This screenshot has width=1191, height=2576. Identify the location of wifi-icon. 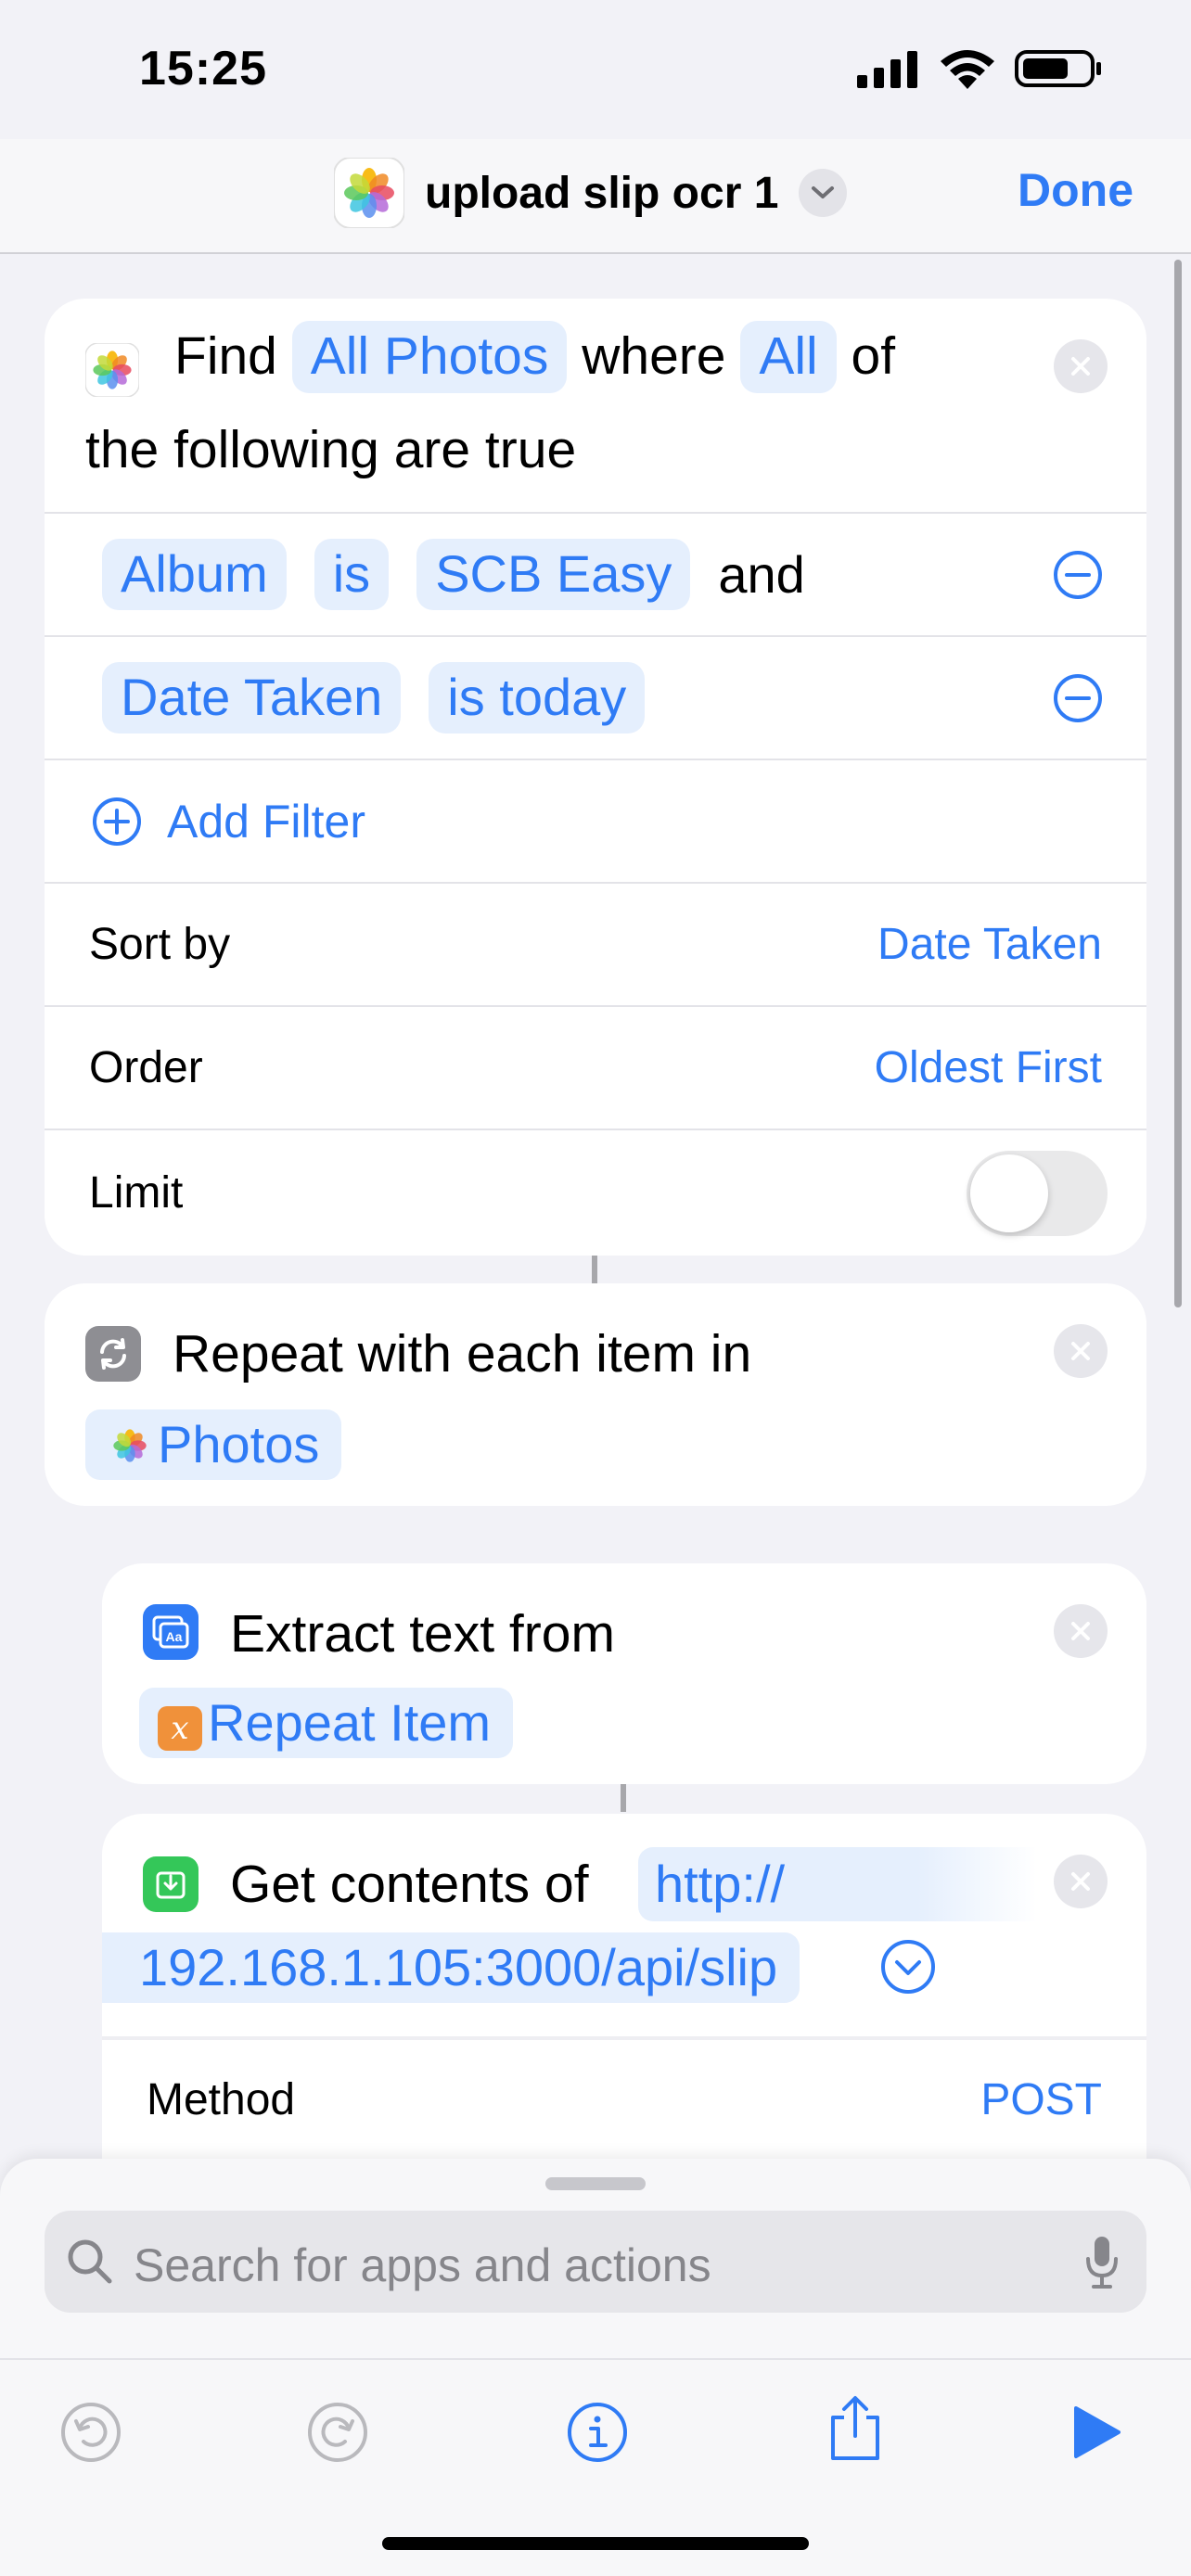
(967, 69).